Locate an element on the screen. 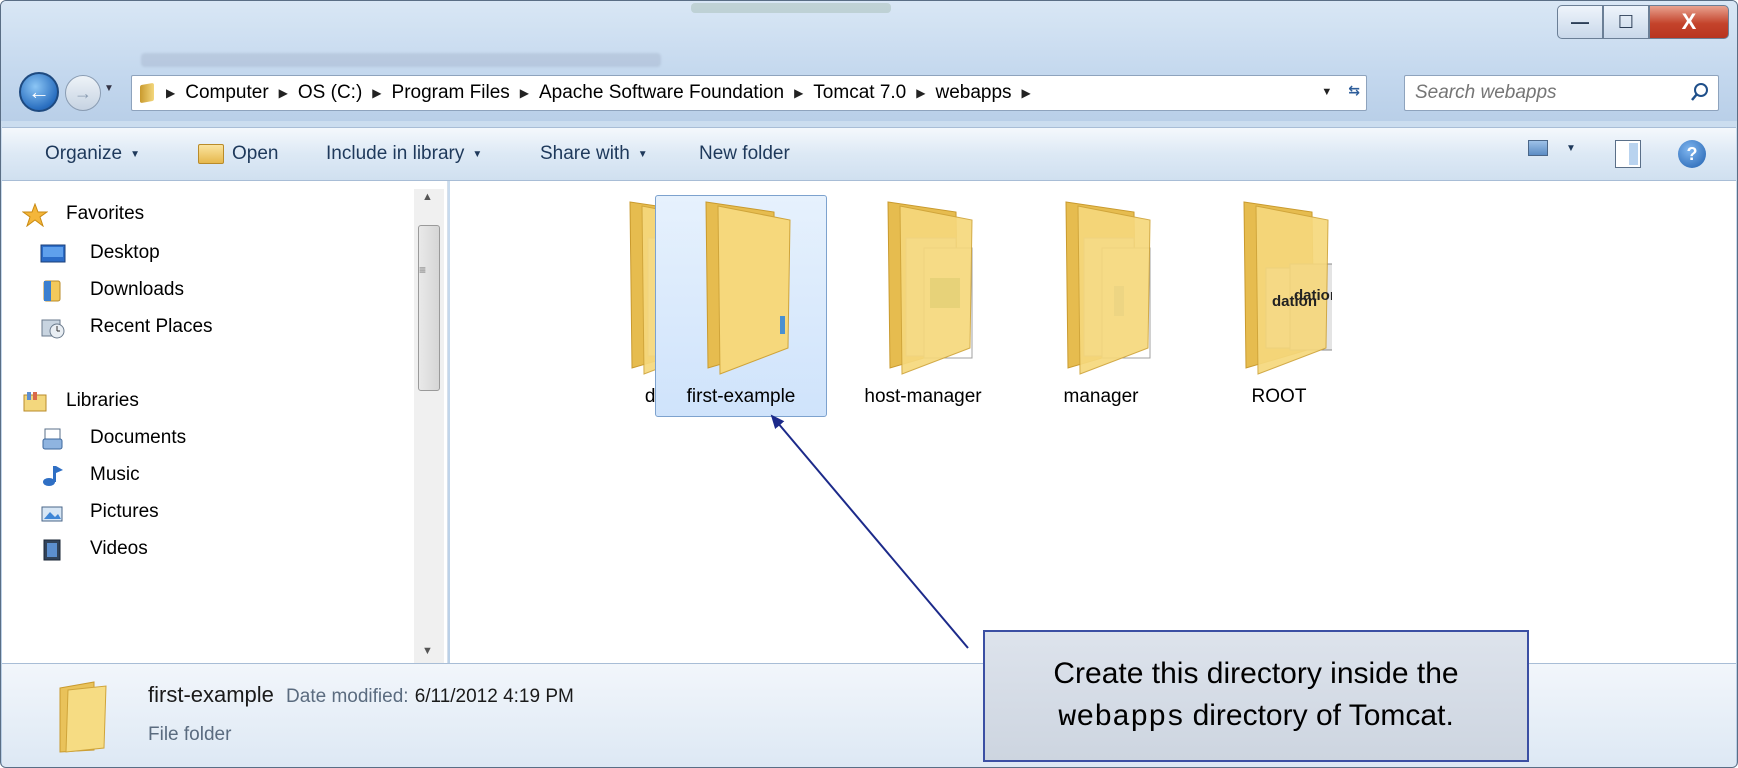 The image size is (1738, 768). help-icon: ? is located at coordinates (1692, 154).